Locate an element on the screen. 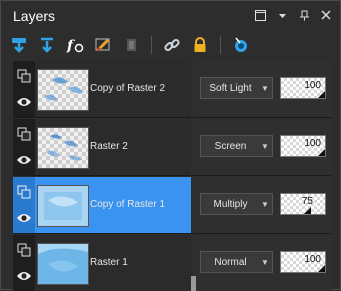  layers-toolbar: f is located at coordinates (130, 45).